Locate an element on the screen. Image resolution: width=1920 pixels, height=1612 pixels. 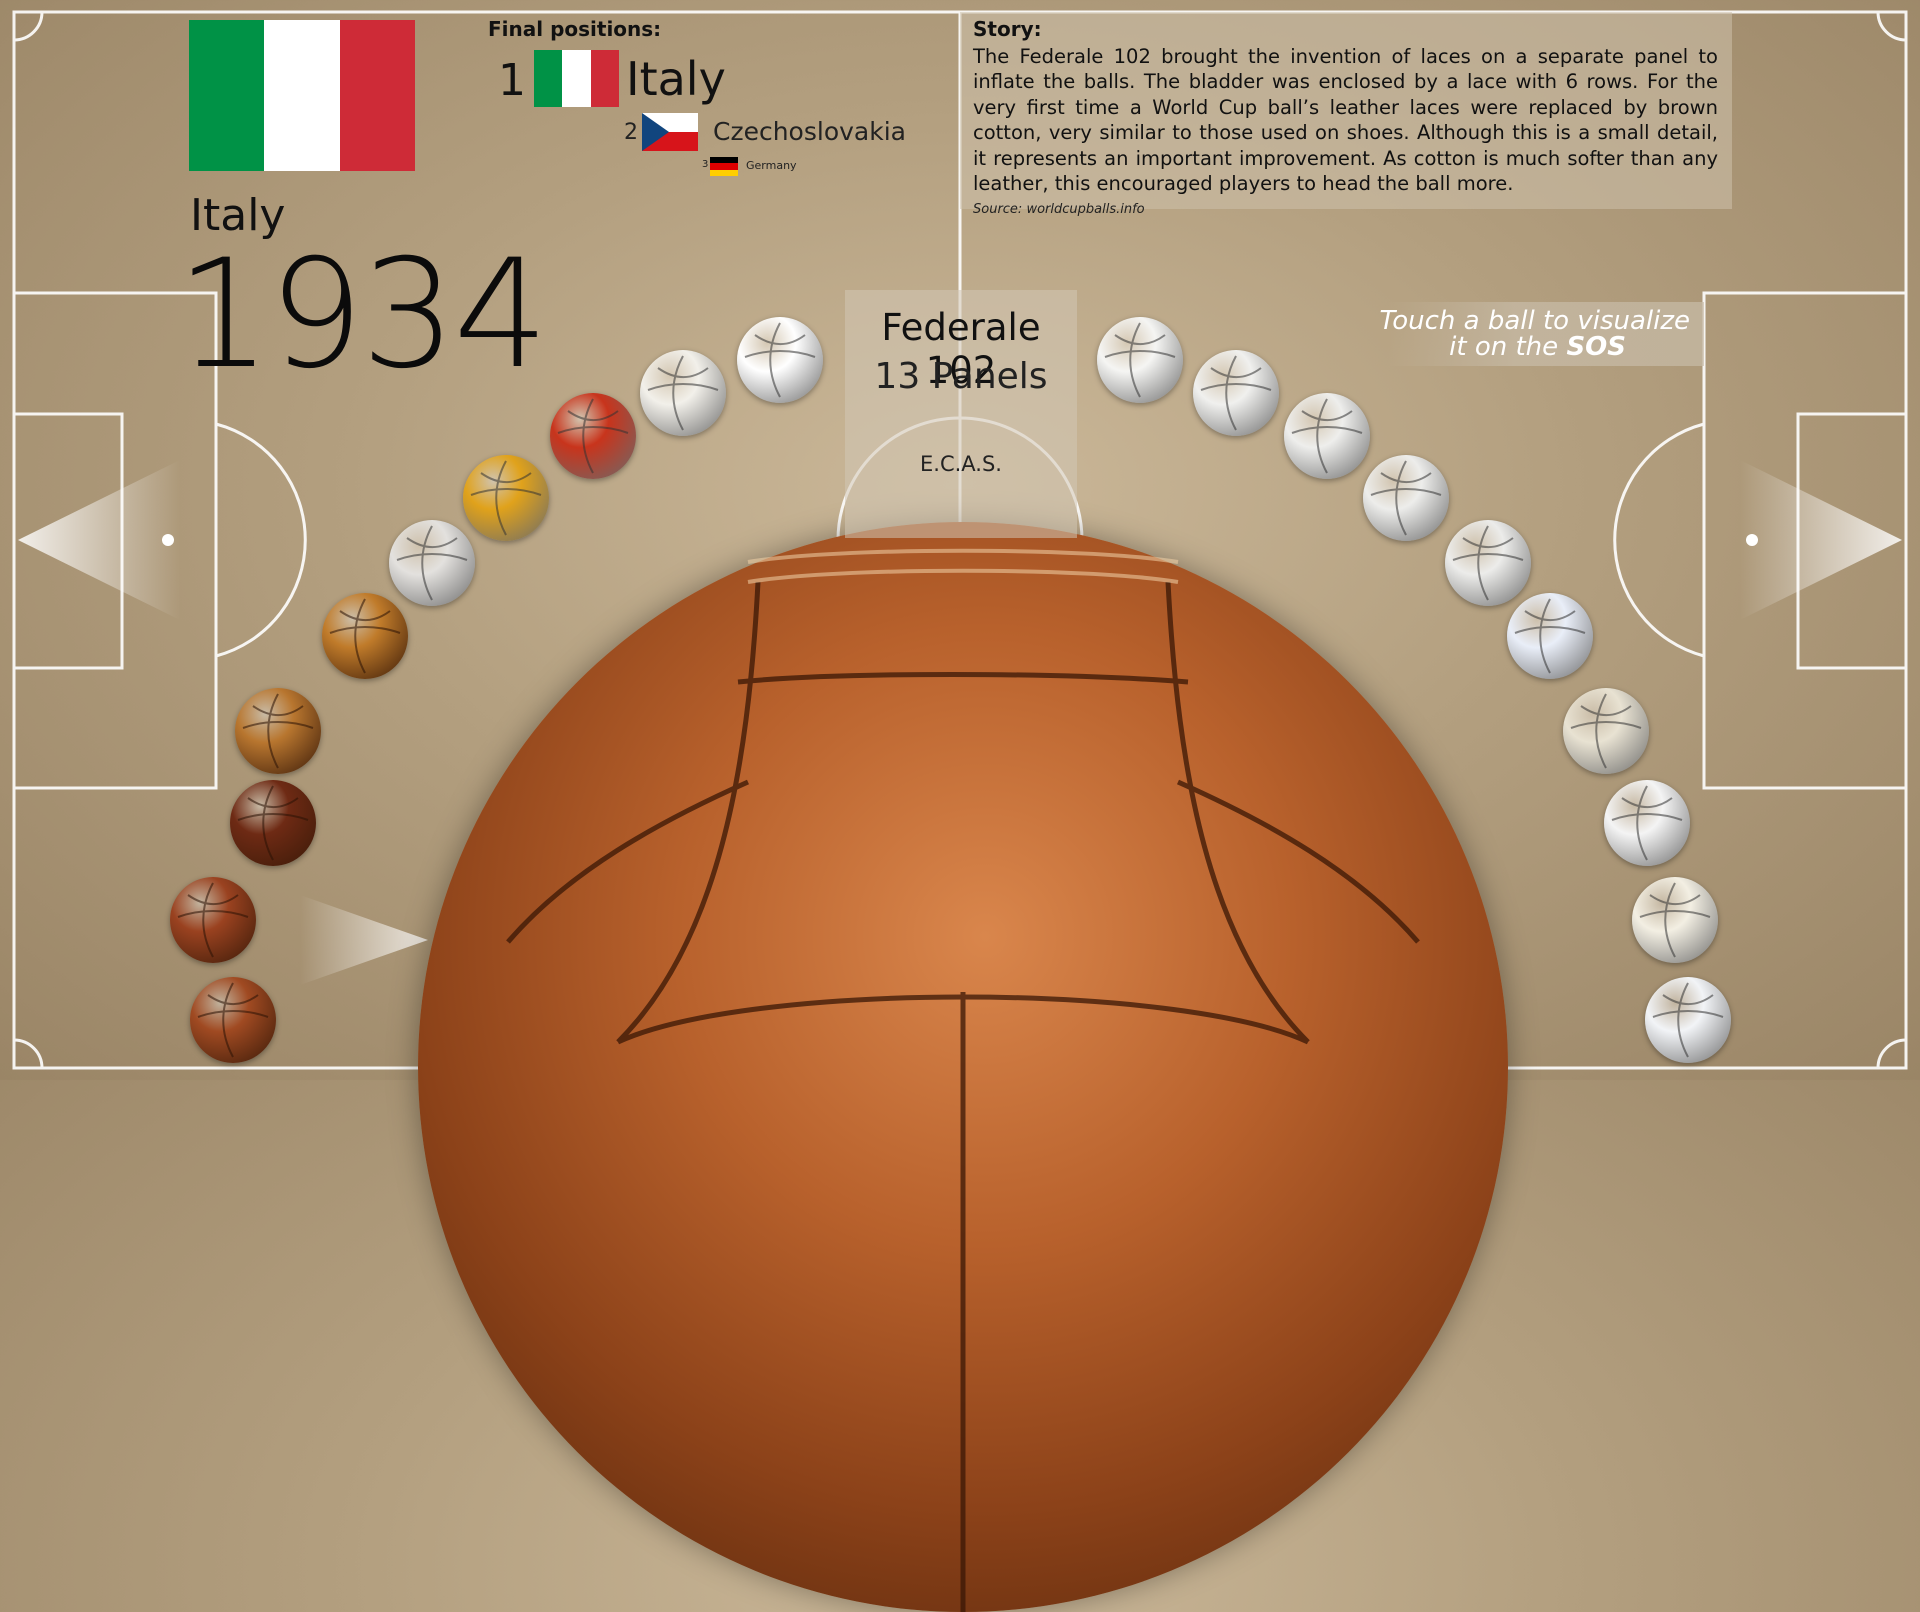
hint-line-2: it on the SOS is located at coordinates (1498, 347).